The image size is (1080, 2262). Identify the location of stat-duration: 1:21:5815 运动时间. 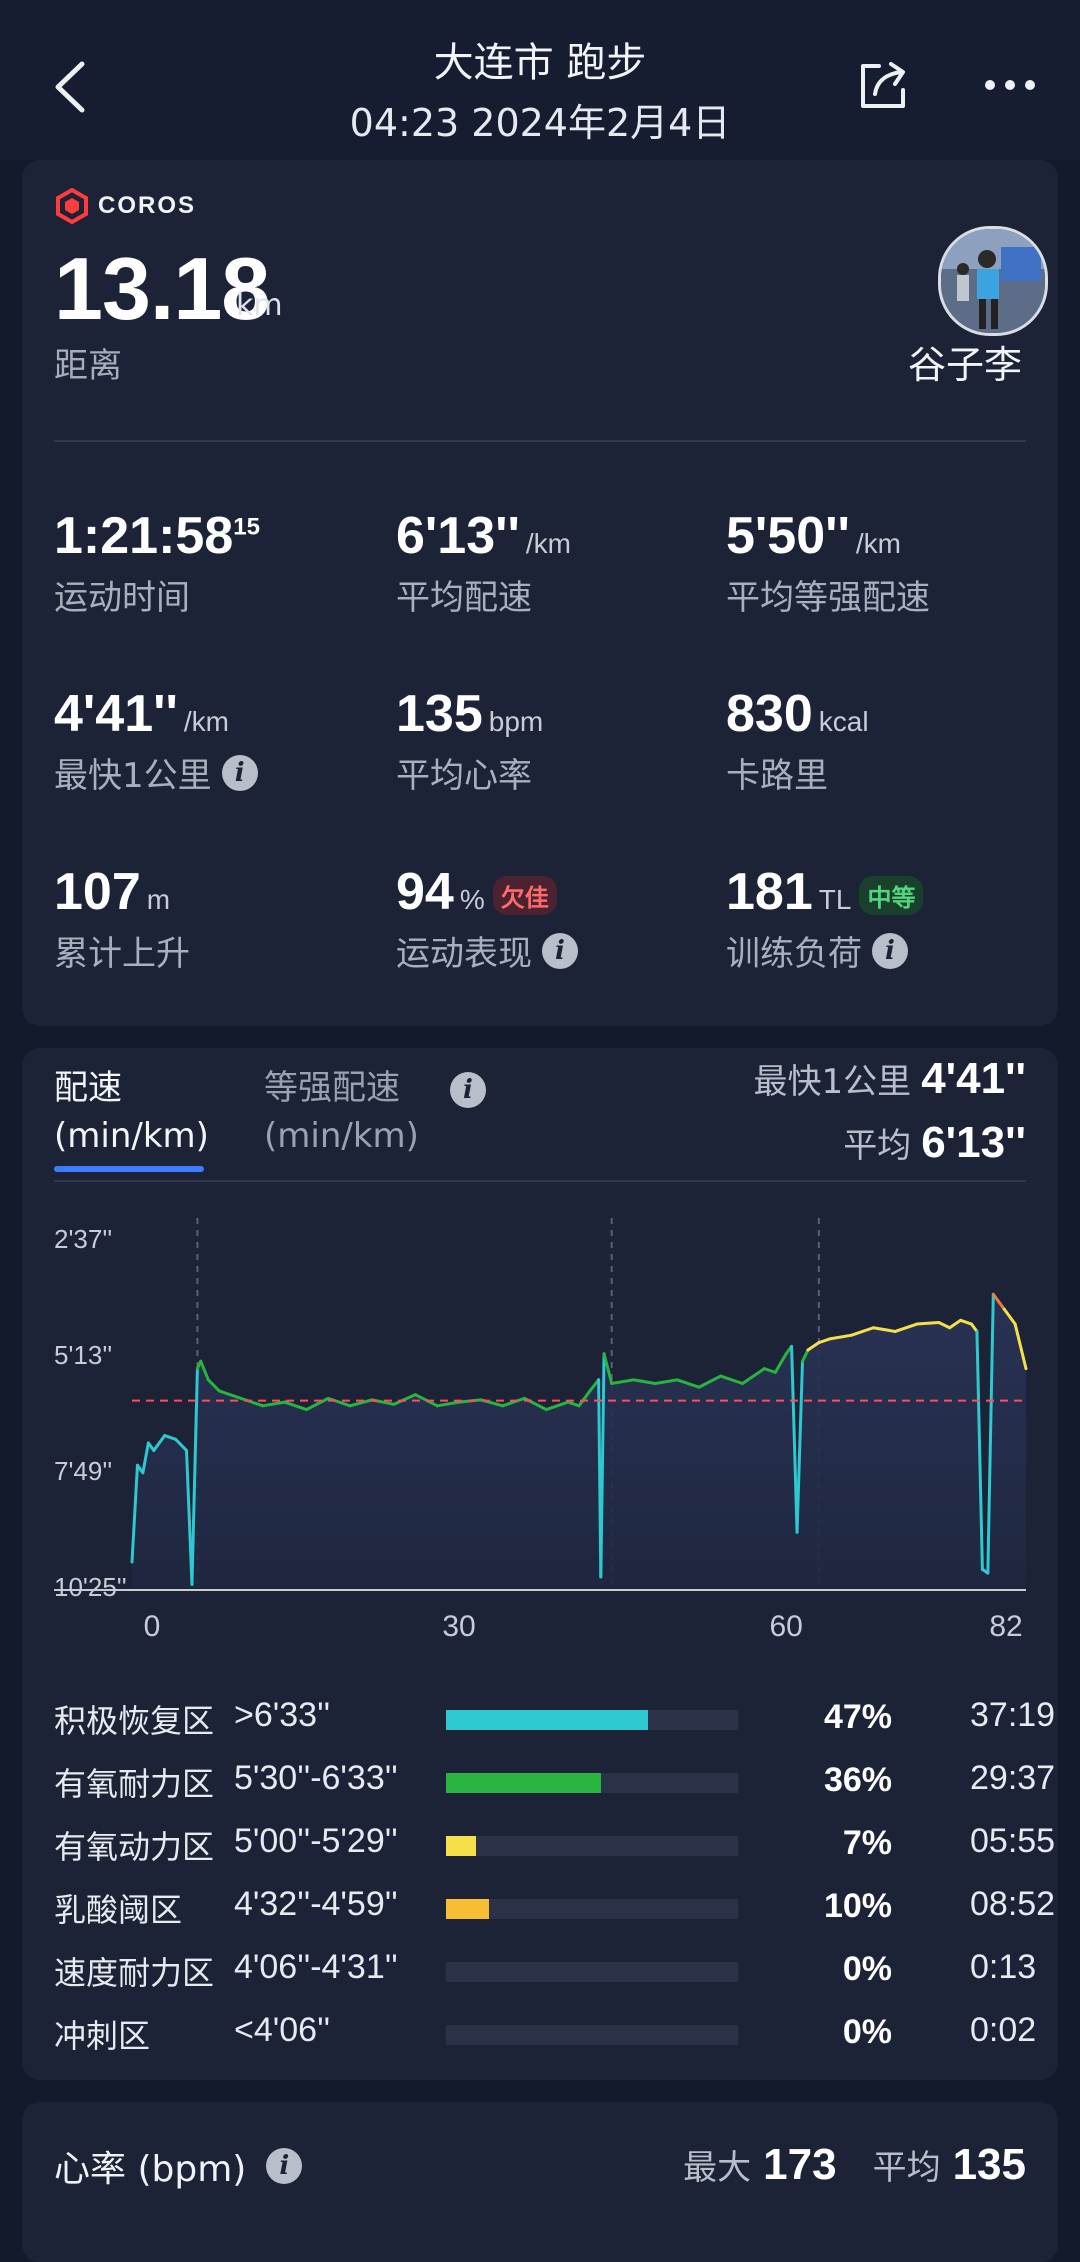
(157, 562).